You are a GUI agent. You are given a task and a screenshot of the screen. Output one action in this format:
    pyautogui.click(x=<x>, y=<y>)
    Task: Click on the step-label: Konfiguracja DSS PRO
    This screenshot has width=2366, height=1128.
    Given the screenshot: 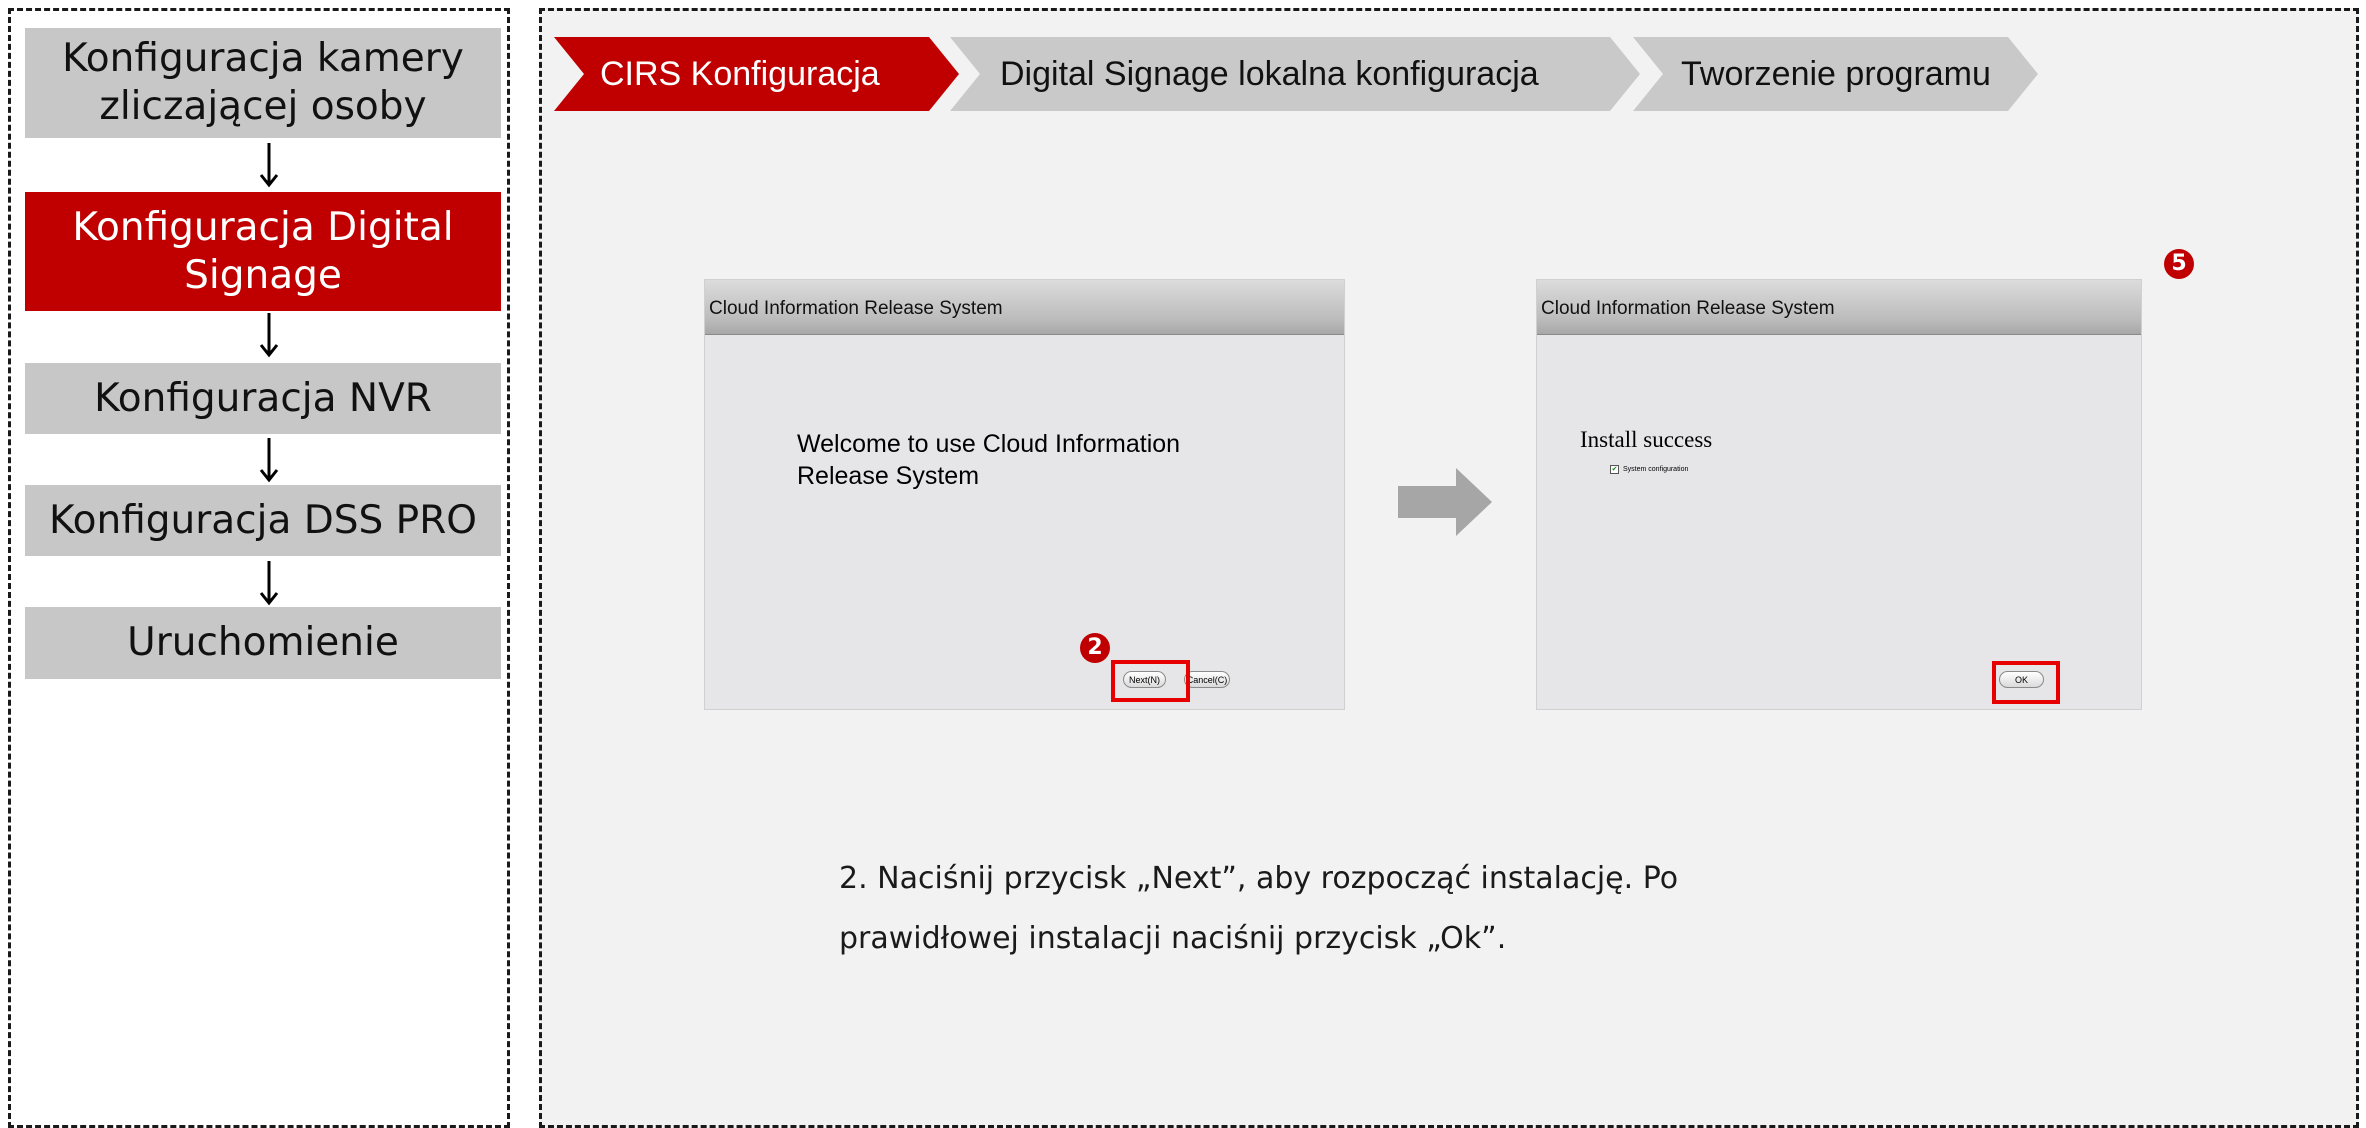 What is the action you would take?
    pyautogui.click(x=262, y=520)
    